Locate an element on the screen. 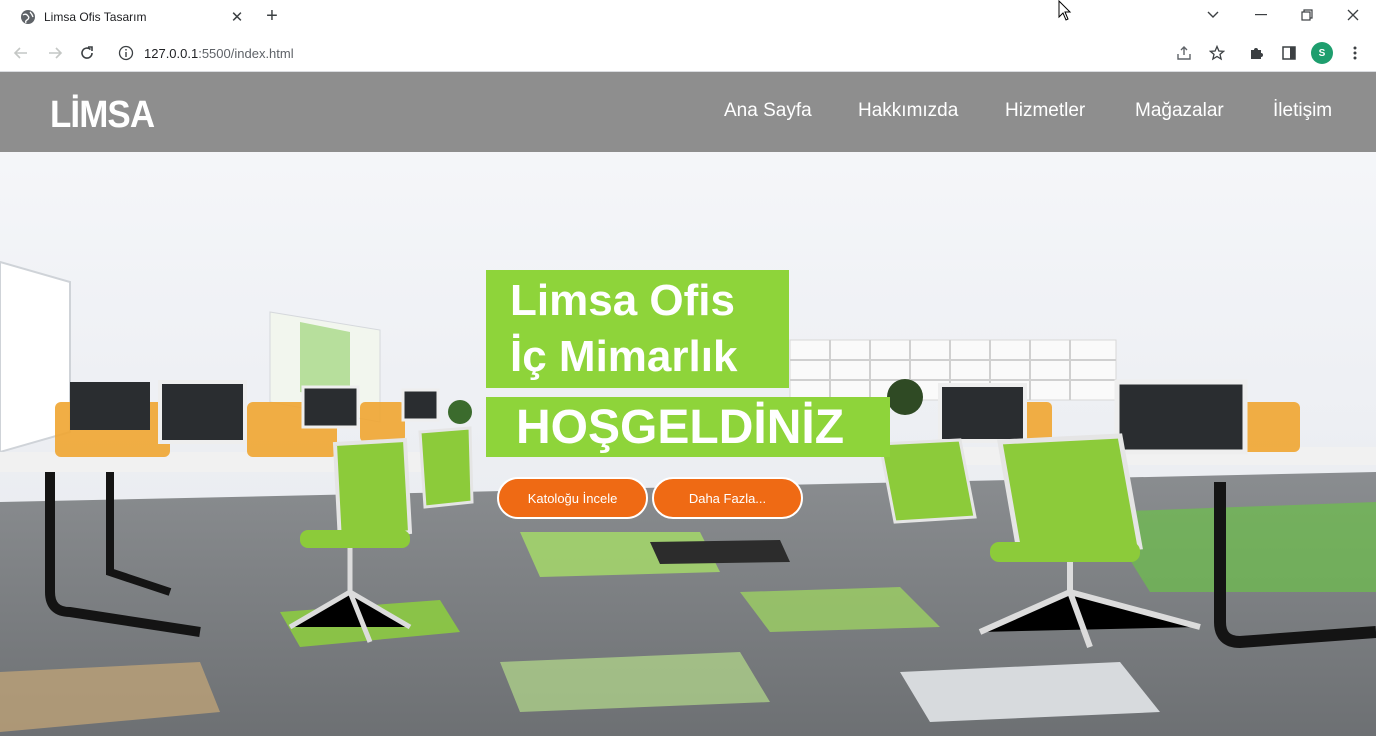 Image resolution: width=1376 pixels, height=736 pixels. hero-title-line-2: İç Mimarlık is located at coordinates (624, 356).